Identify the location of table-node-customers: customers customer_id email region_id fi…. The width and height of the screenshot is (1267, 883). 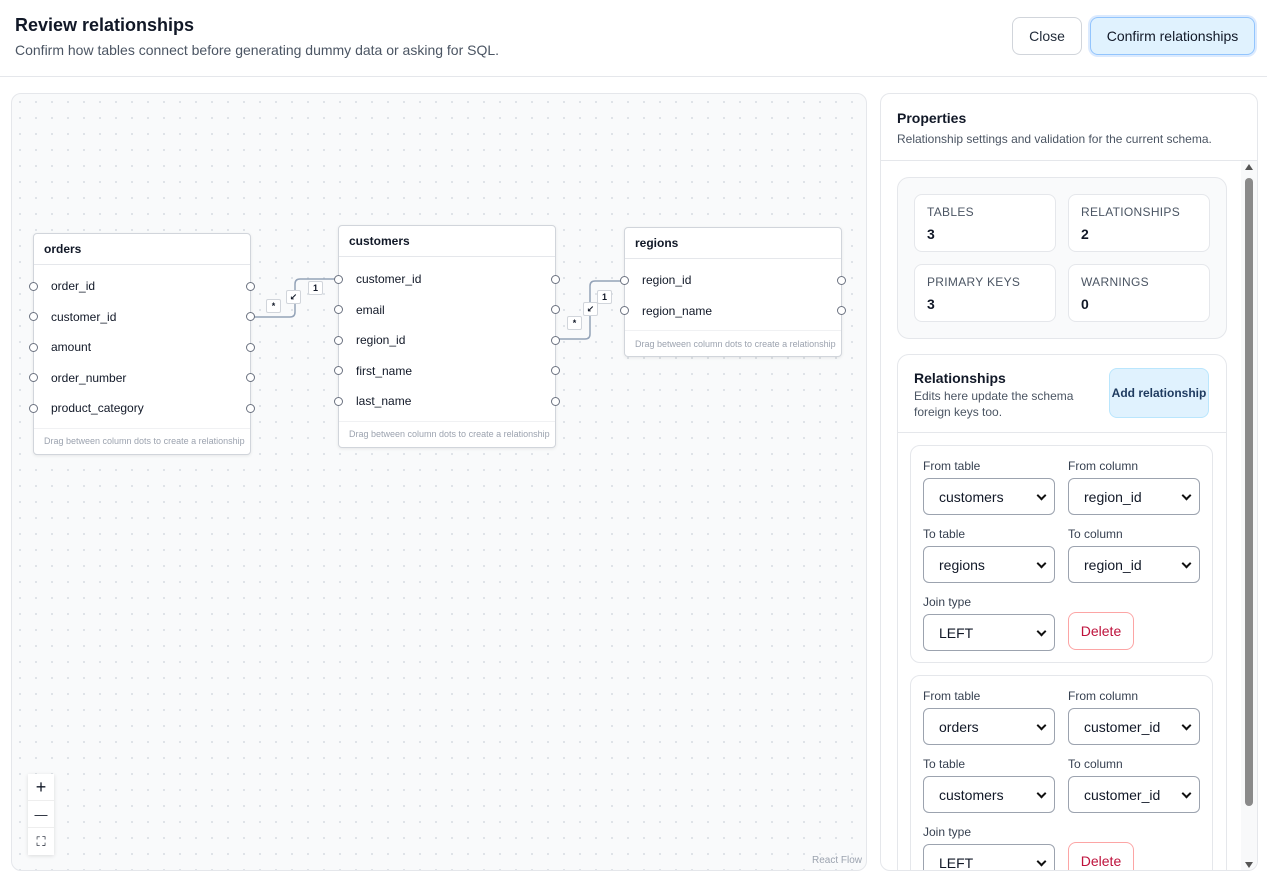
(447, 336).